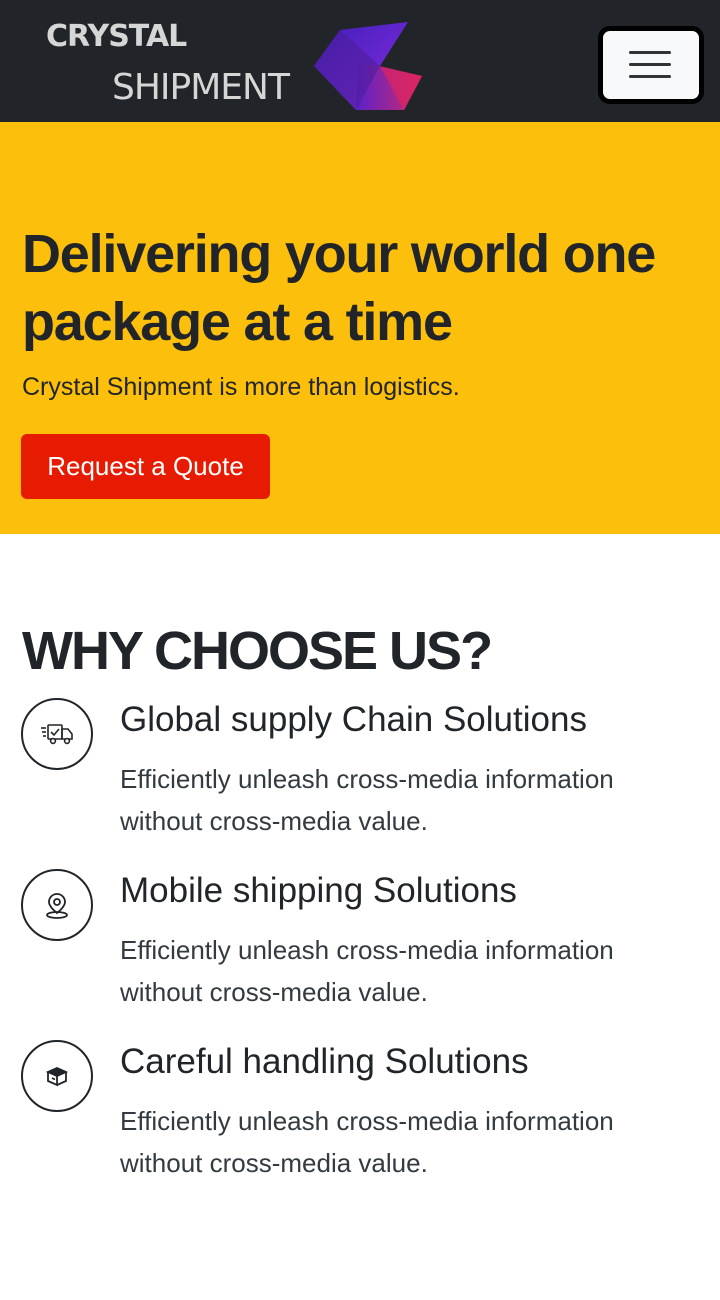 The height and width of the screenshot is (1300, 720). What do you see at coordinates (318, 890) in the screenshot?
I see `feature-title: Mobile shipping Solutions` at bounding box center [318, 890].